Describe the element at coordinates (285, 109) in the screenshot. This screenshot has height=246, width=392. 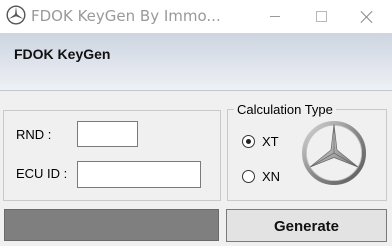
I see `calculation-type-legend: Calculation Type` at that location.